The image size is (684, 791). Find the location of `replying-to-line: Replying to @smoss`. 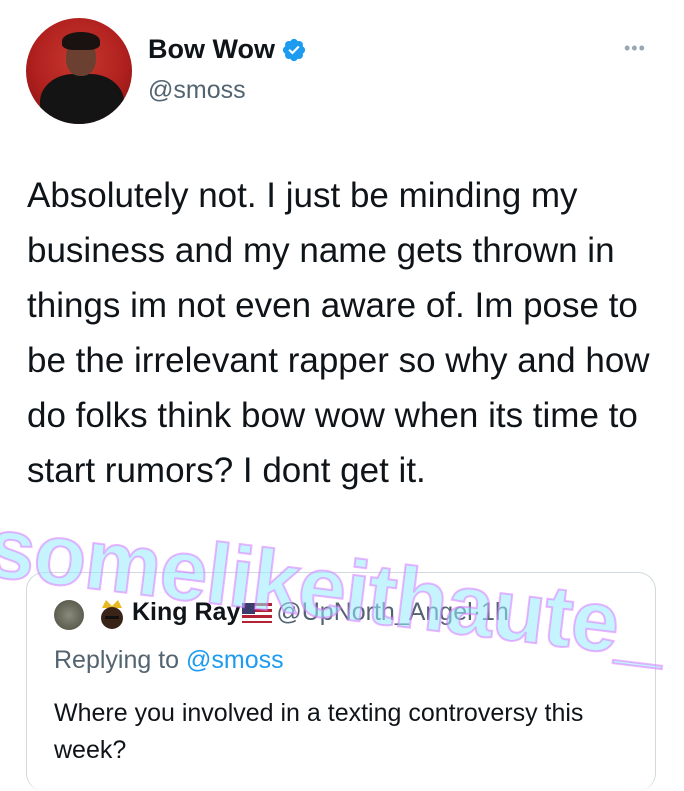

replying-to-line: Replying to @smoss is located at coordinates (169, 660).